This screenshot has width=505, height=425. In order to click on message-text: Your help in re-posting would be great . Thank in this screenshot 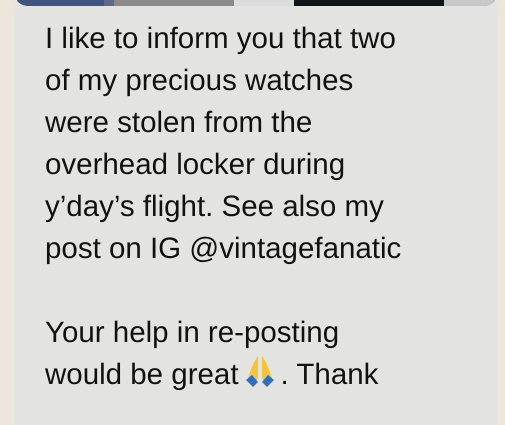, I will do `click(212, 354)`.